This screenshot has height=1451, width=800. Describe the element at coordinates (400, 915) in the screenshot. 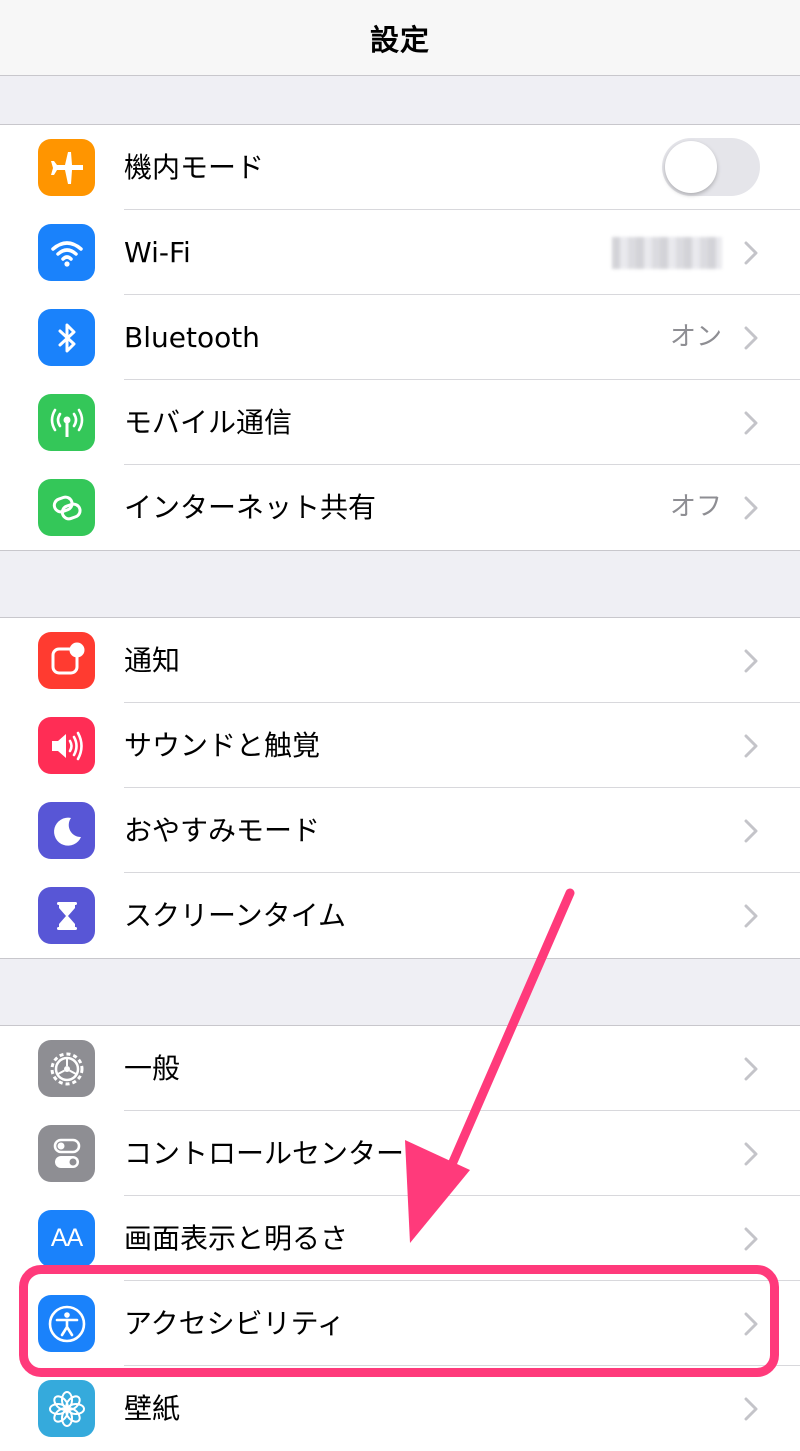

I see `row-screen-time: スクリーンタイム` at that location.